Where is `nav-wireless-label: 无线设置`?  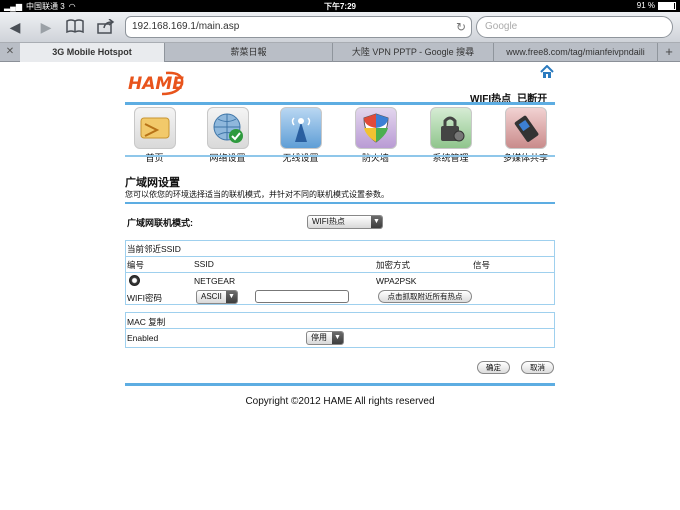 nav-wireless-label: 无线设置 is located at coordinates (300, 158).